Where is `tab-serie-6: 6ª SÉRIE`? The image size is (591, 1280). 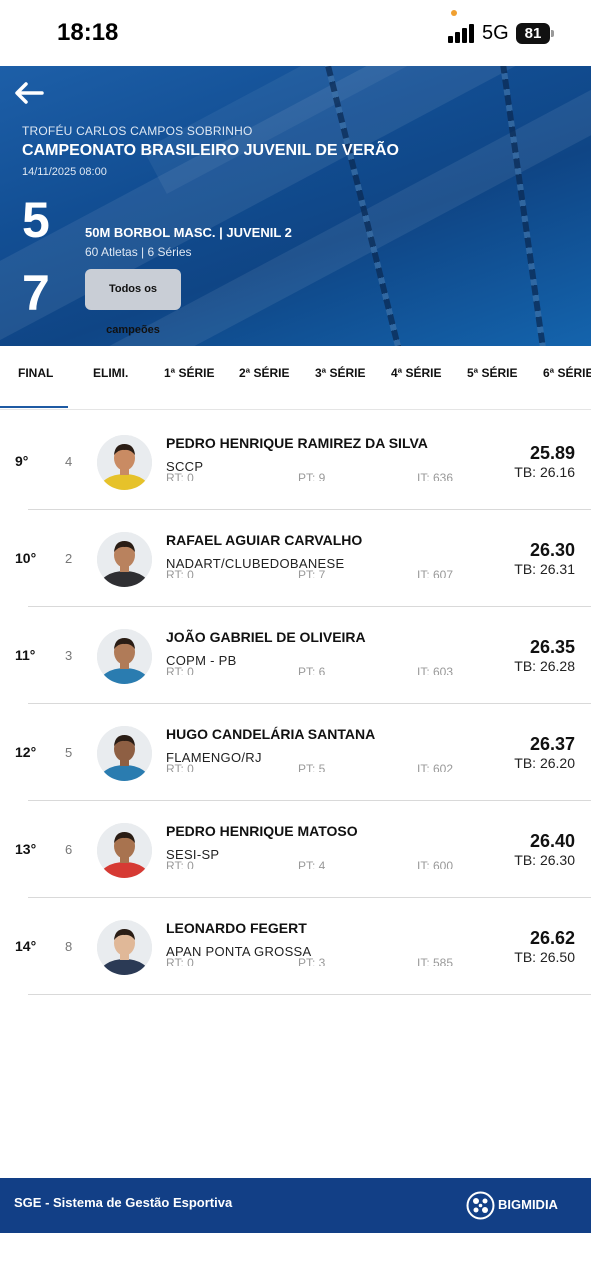
tab-serie-6: 6ª SÉRIE is located at coordinates (567, 373).